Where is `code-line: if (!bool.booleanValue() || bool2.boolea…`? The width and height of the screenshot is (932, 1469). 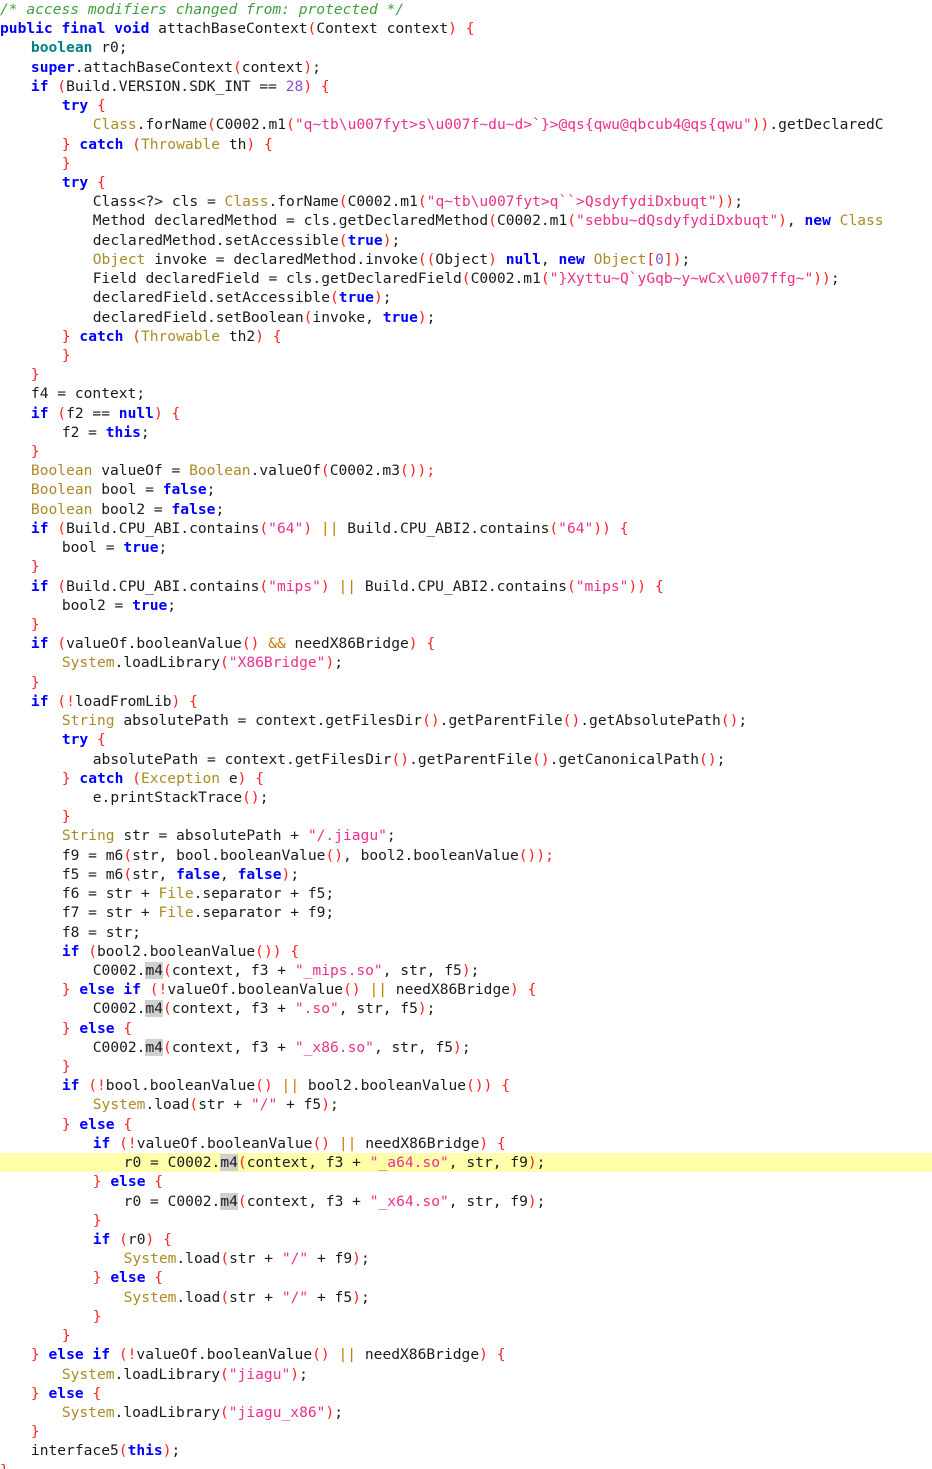
code-line: if (!bool.booleanValue() || bool2.boolea… is located at coordinates (466, 1085).